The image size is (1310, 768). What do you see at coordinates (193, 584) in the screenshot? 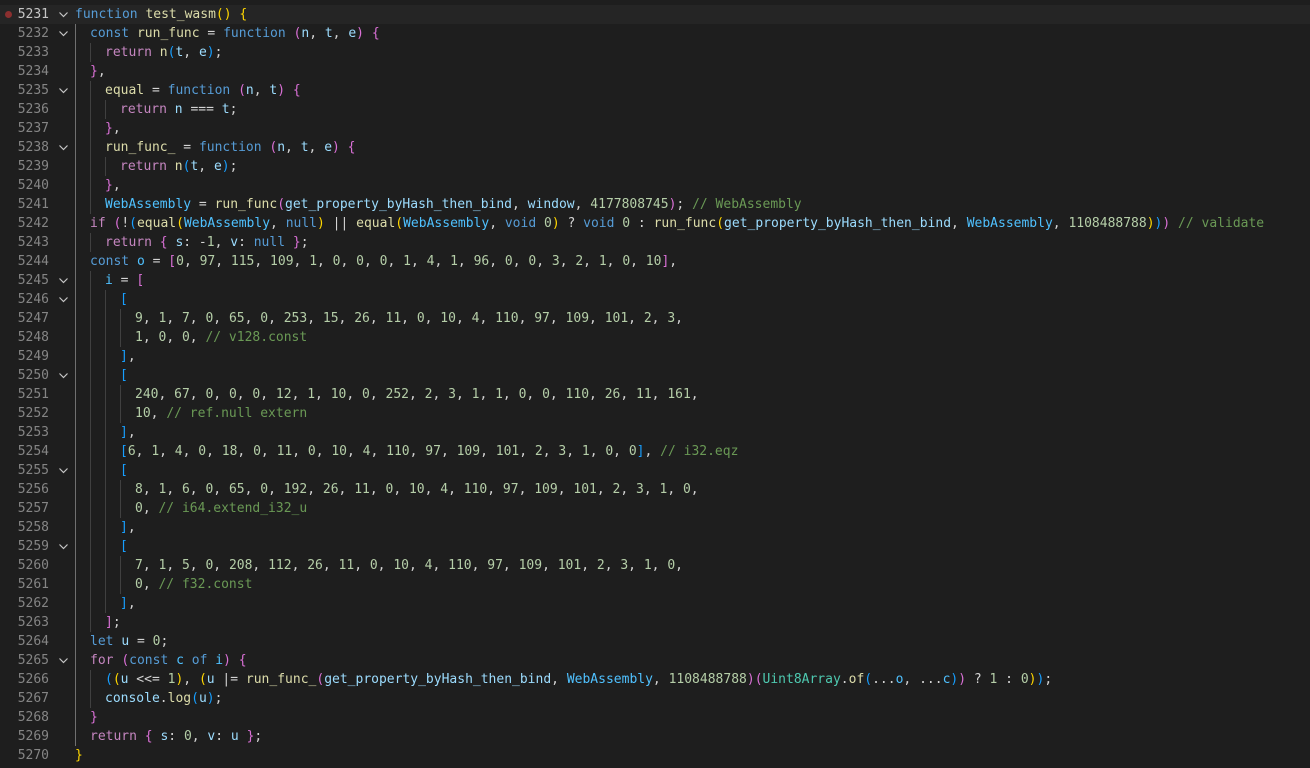
I see `code-text: 0, // f32.const` at bounding box center [193, 584].